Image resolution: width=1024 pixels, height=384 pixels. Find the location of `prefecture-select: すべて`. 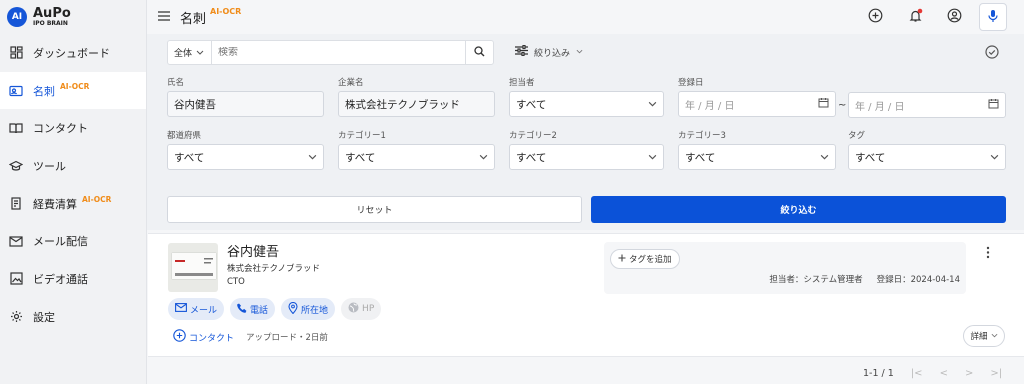

prefecture-select: すべて is located at coordinates (245, 157).